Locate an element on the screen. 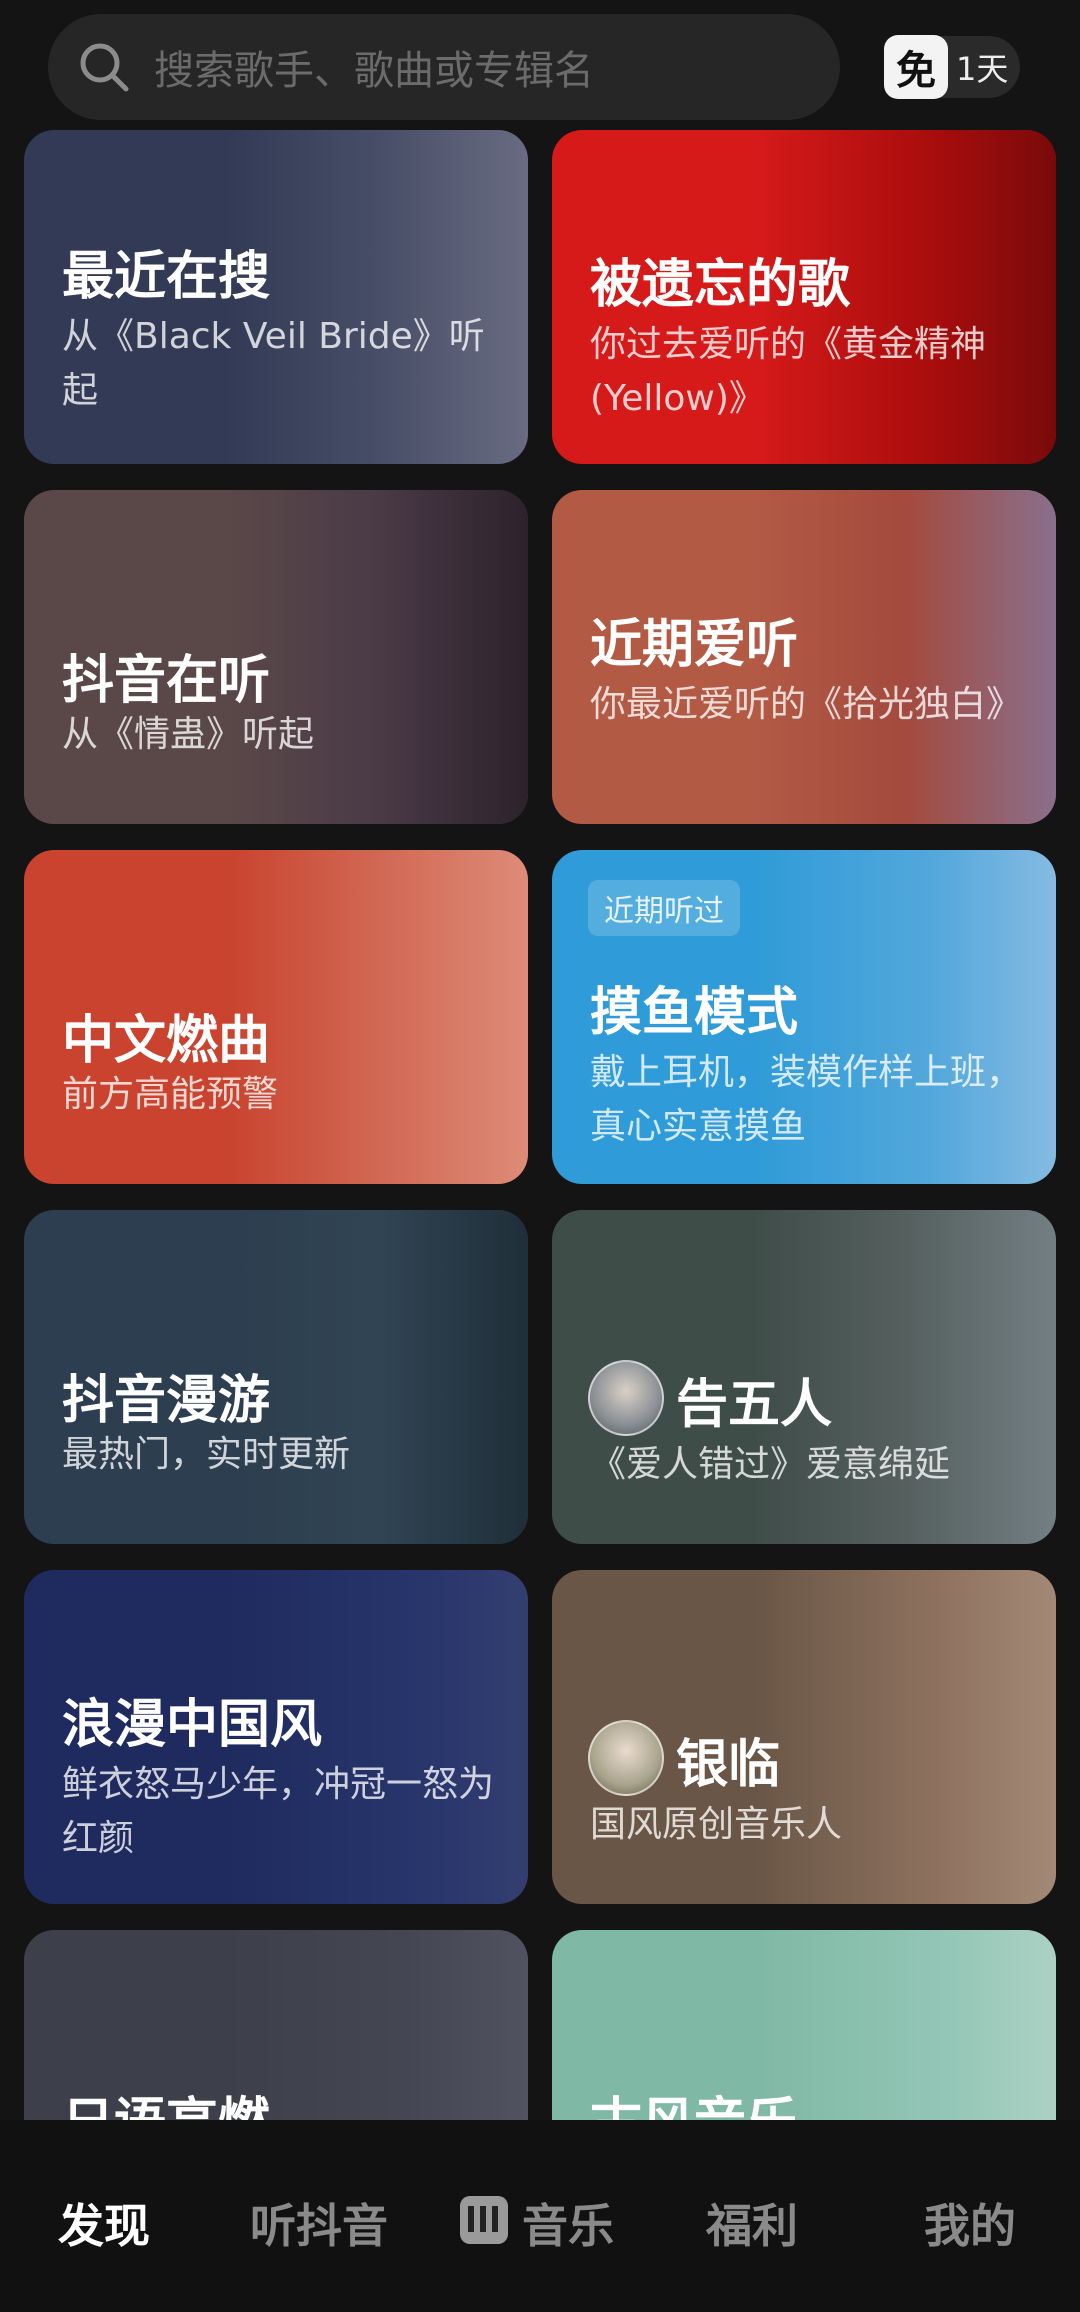  card-title: 抖音漫游 is located at coordinates (166, 1401).